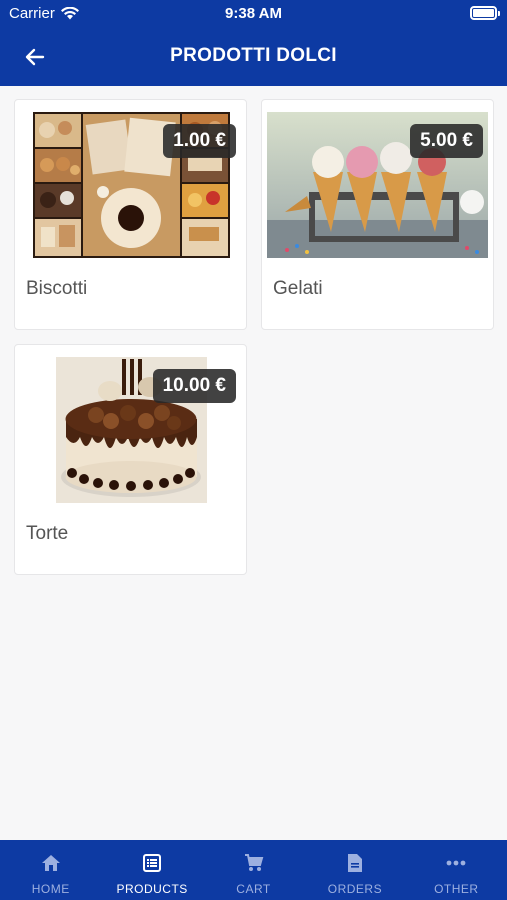 The width and height of the screenshot is (507, 900). What do you see at coordinates (355, 863) in the screenshot?
I see `document-icon` at bounding box center [355, 863].